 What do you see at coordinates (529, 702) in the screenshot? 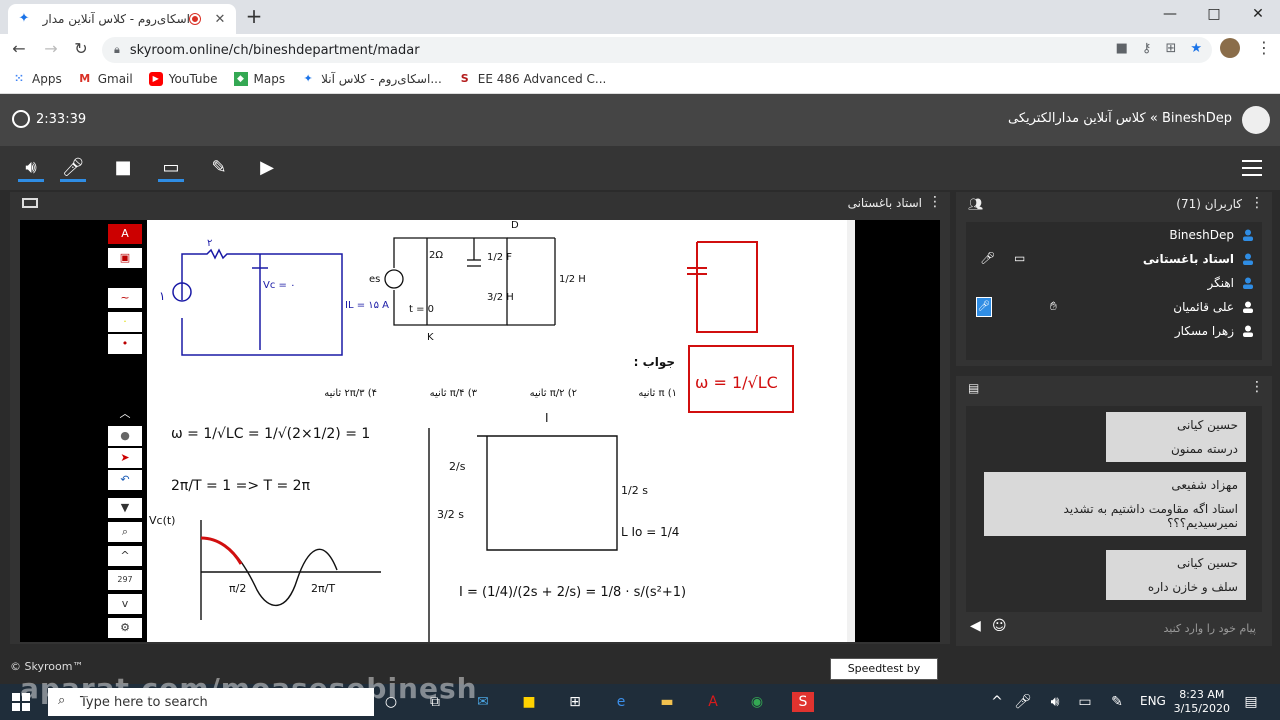
I see `sticky-notes-icon: ■` at bounding box center [529, 702].